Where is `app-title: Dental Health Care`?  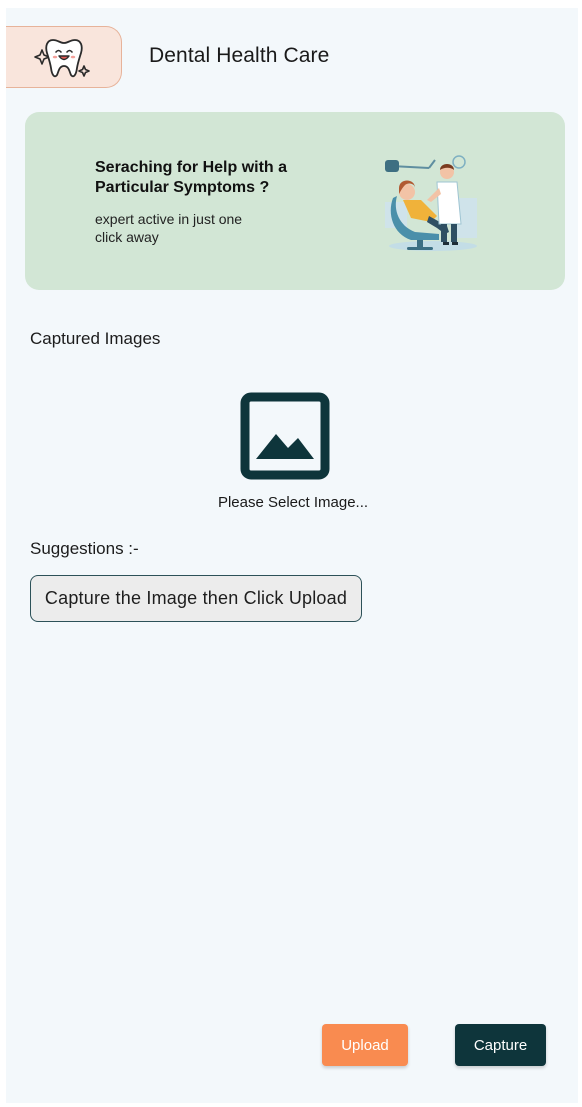
app-title: Dental Health Care is located at coordinates (239, 55).